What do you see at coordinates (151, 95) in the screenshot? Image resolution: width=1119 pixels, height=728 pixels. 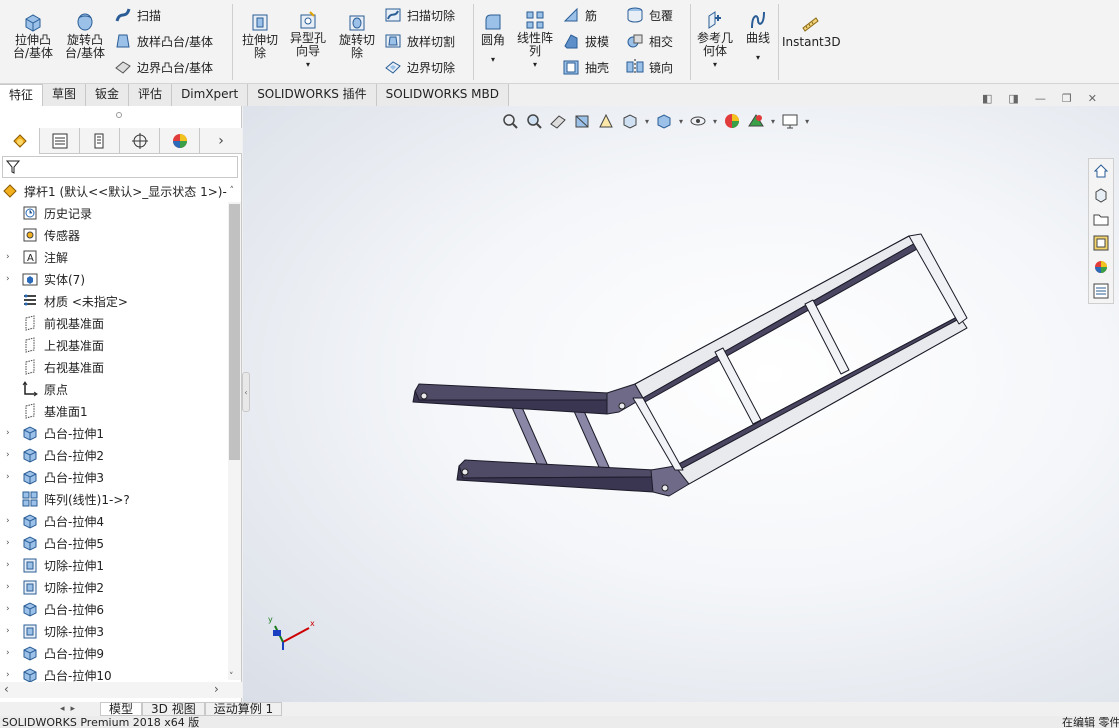 I see `tab-evaluate: 评估` at bounding box center [151, 95].